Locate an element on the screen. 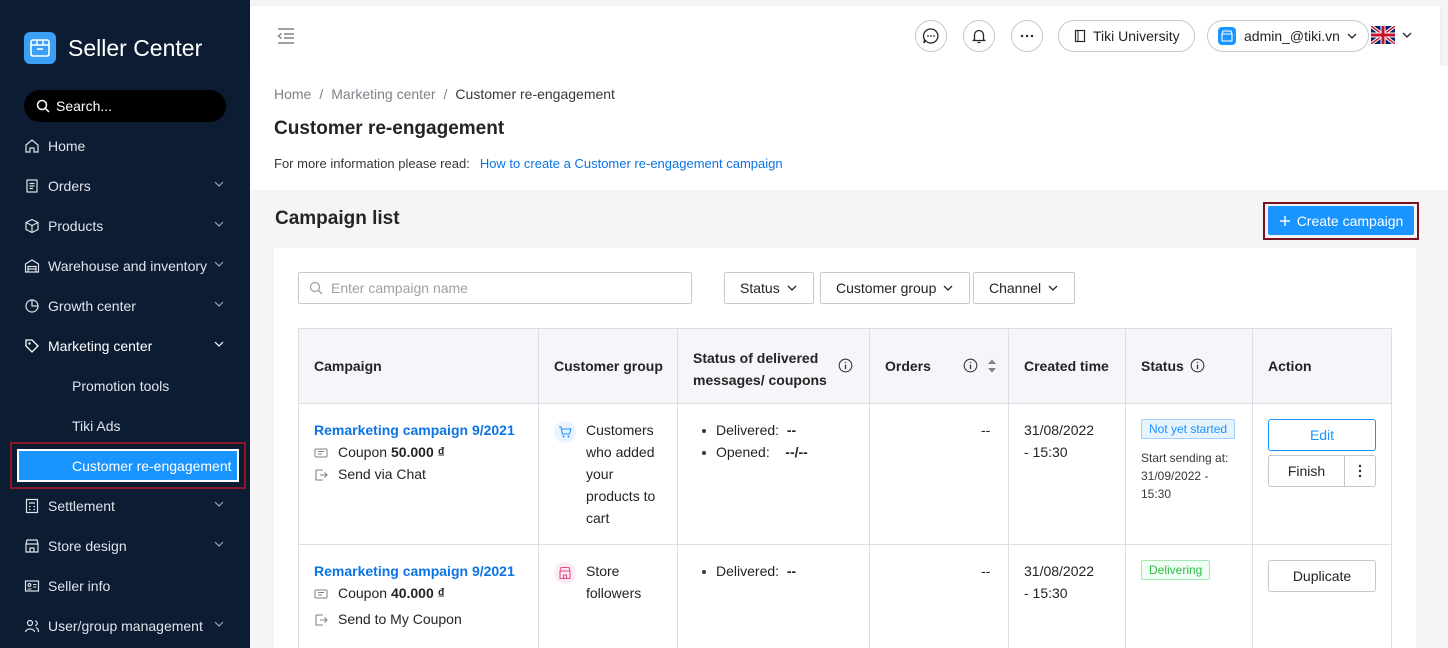 Image resolution: width=1448 pixels, height=648 pixels. campaign-search is located at coordinates (495, 288).